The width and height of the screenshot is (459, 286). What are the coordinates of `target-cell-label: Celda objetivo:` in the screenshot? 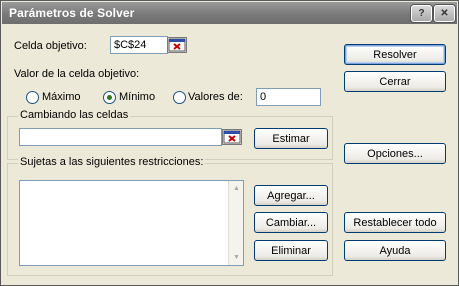 It's located at (50, 46).